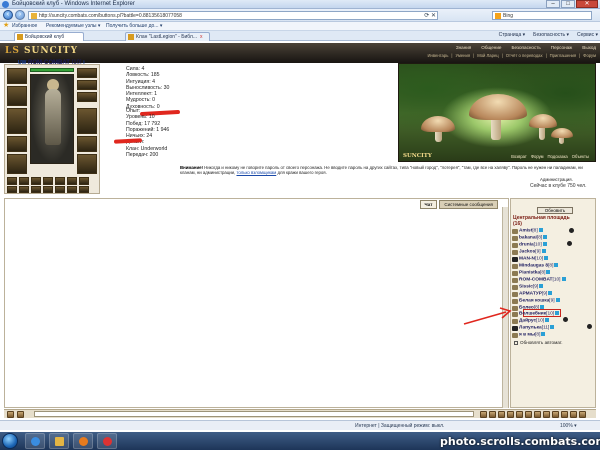  Describe the element at coordinates (539, 265) in the screenshot. I see `user-item: Mindaugas 8[8]` at that location.